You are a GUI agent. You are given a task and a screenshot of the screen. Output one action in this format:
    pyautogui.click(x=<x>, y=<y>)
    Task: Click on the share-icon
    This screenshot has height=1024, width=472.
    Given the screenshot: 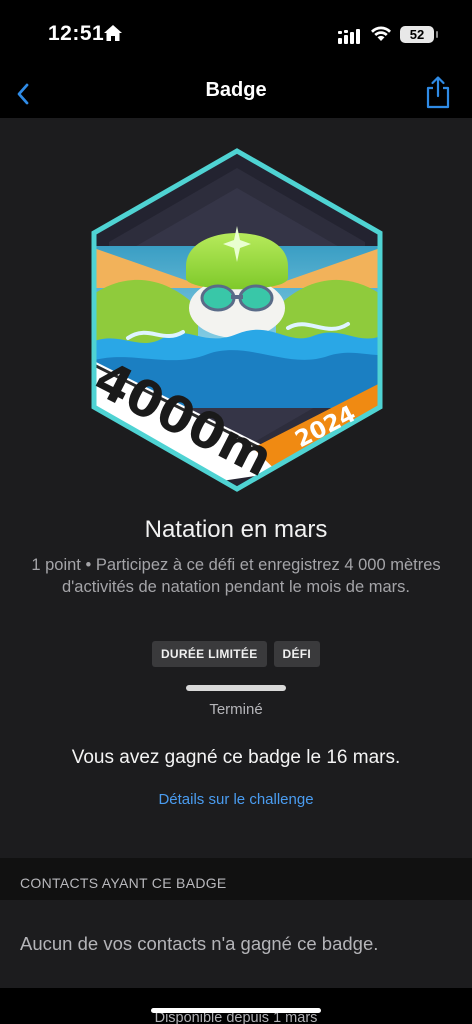 What is the action you would take?
    pyautogui.click(x=438, y=92)
    